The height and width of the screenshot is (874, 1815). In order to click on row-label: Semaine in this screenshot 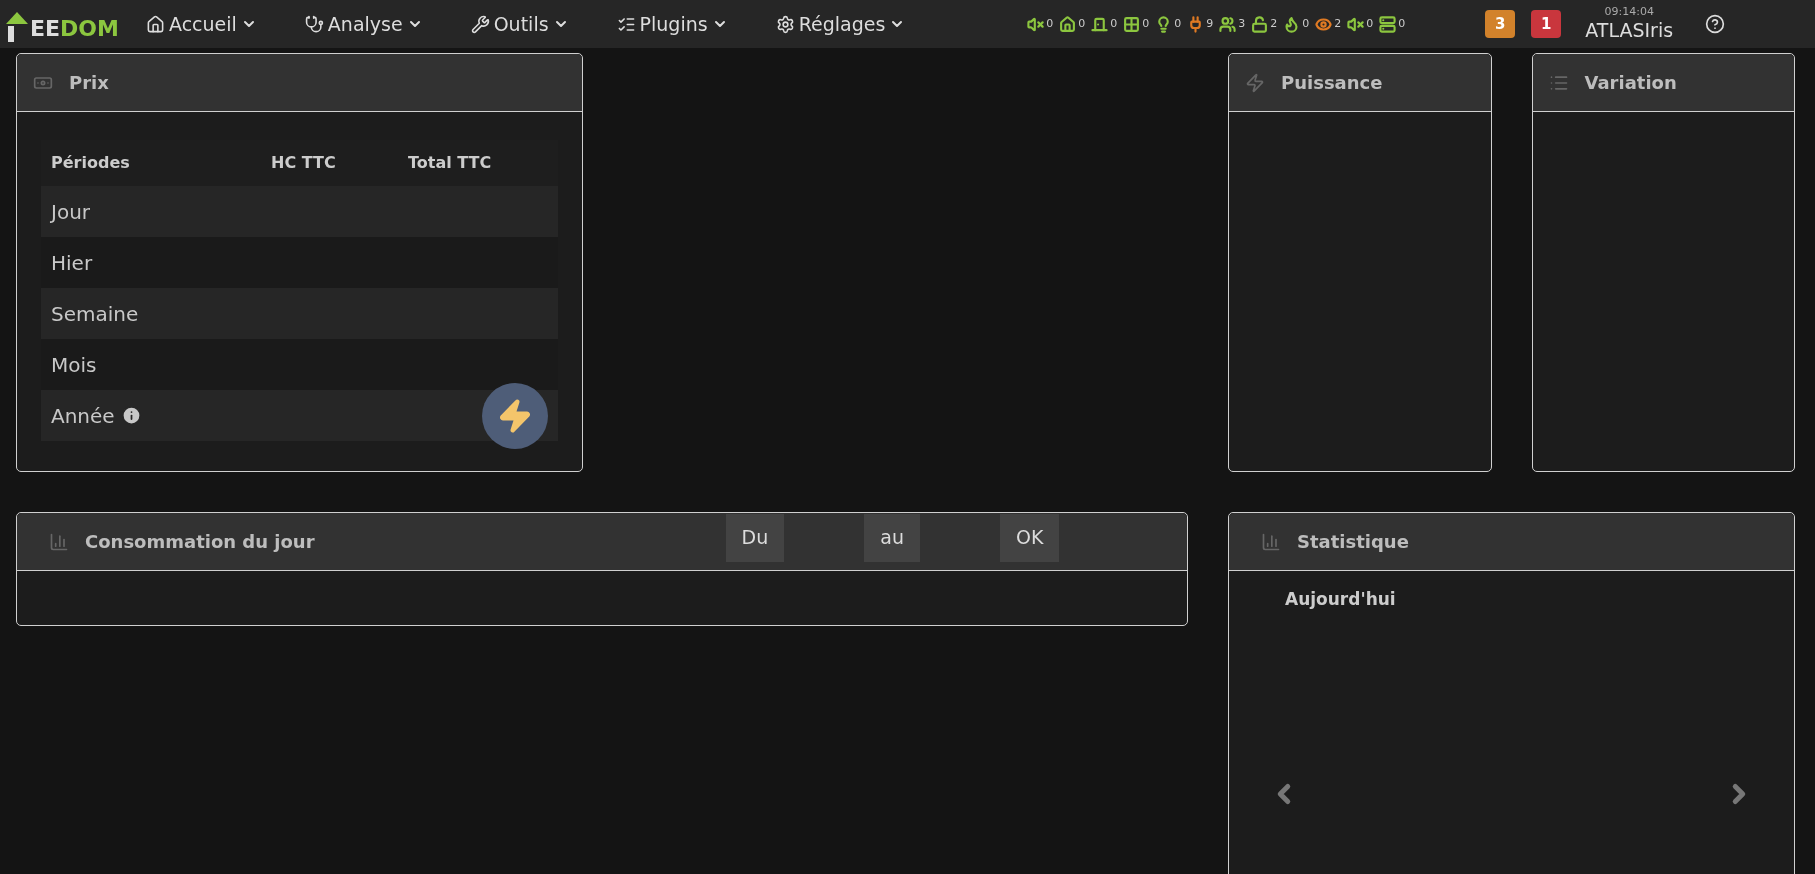, I will do `click(95, 314)`.